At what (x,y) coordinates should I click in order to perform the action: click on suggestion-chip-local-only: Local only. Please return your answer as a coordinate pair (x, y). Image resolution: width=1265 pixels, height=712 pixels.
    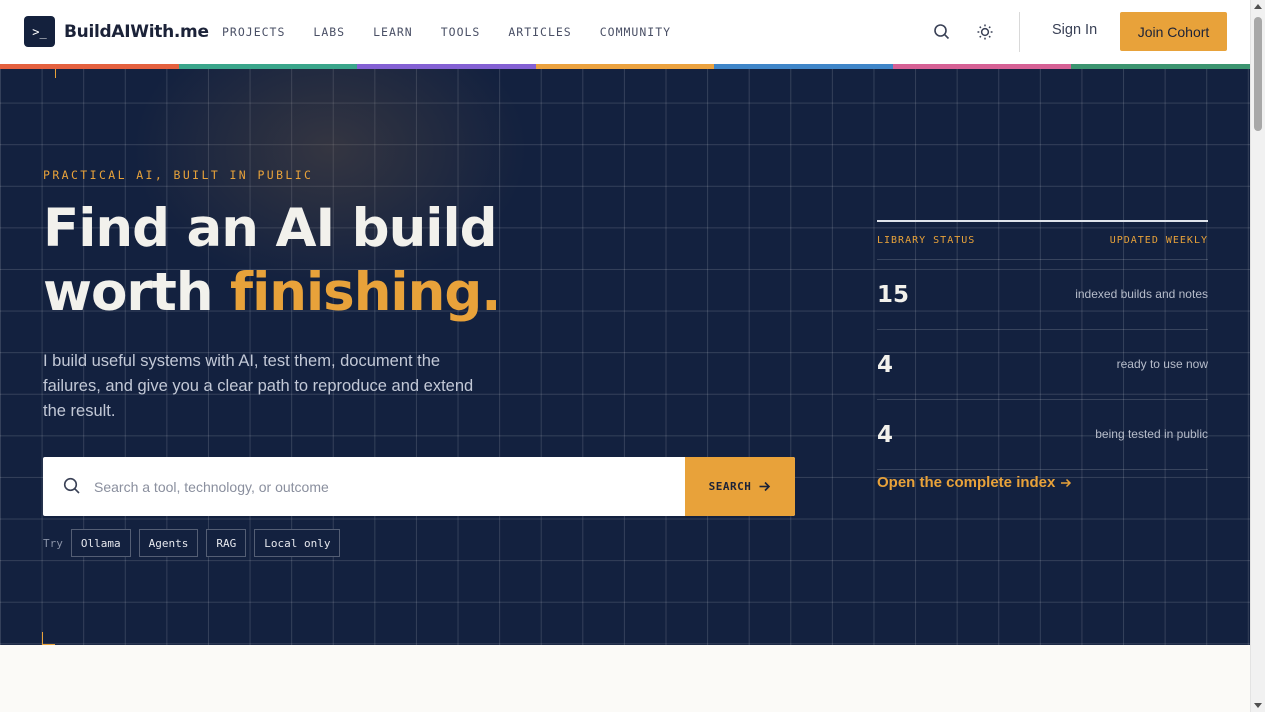
    Looking at the image, I should click on (297, 543).